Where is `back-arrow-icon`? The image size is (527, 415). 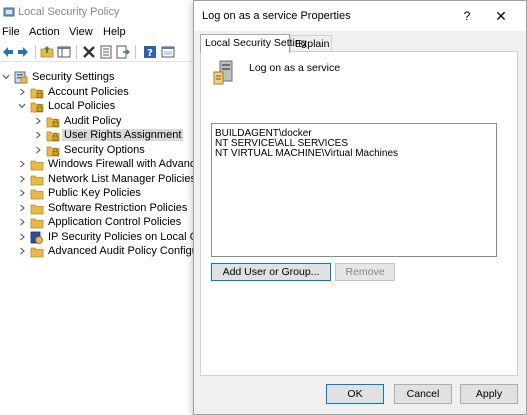
back-arrow-icon is located at coordinates (8, 52).